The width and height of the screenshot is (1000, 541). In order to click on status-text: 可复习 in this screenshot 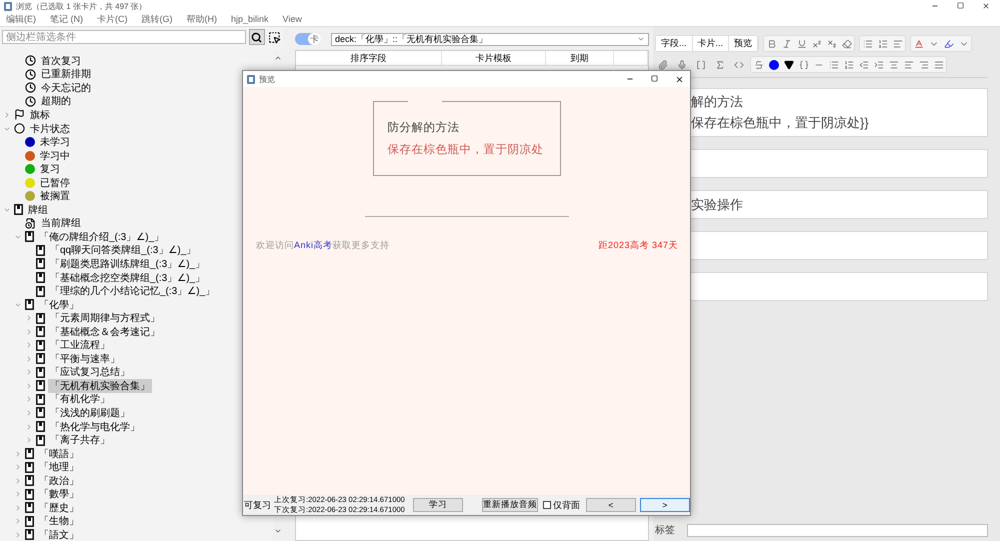, I will do `click(257, 505)`.